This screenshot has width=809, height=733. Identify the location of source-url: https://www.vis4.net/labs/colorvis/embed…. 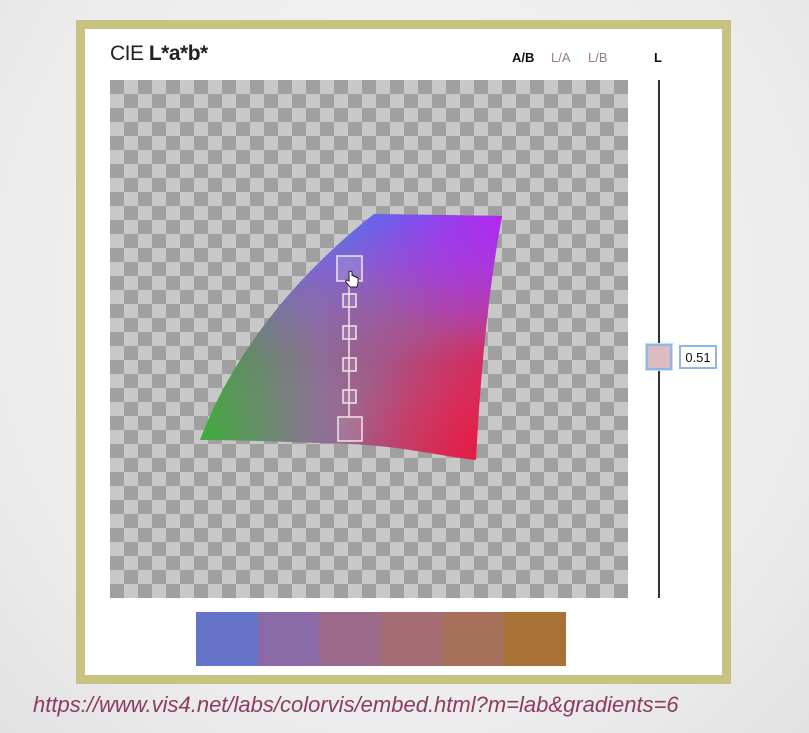
(356, 705).